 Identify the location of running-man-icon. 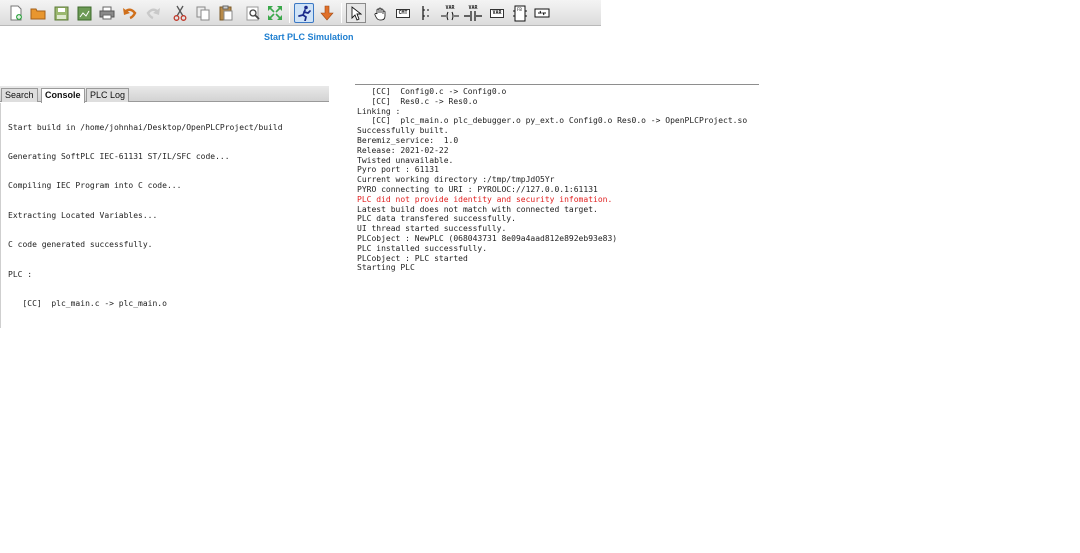
(304, 13).